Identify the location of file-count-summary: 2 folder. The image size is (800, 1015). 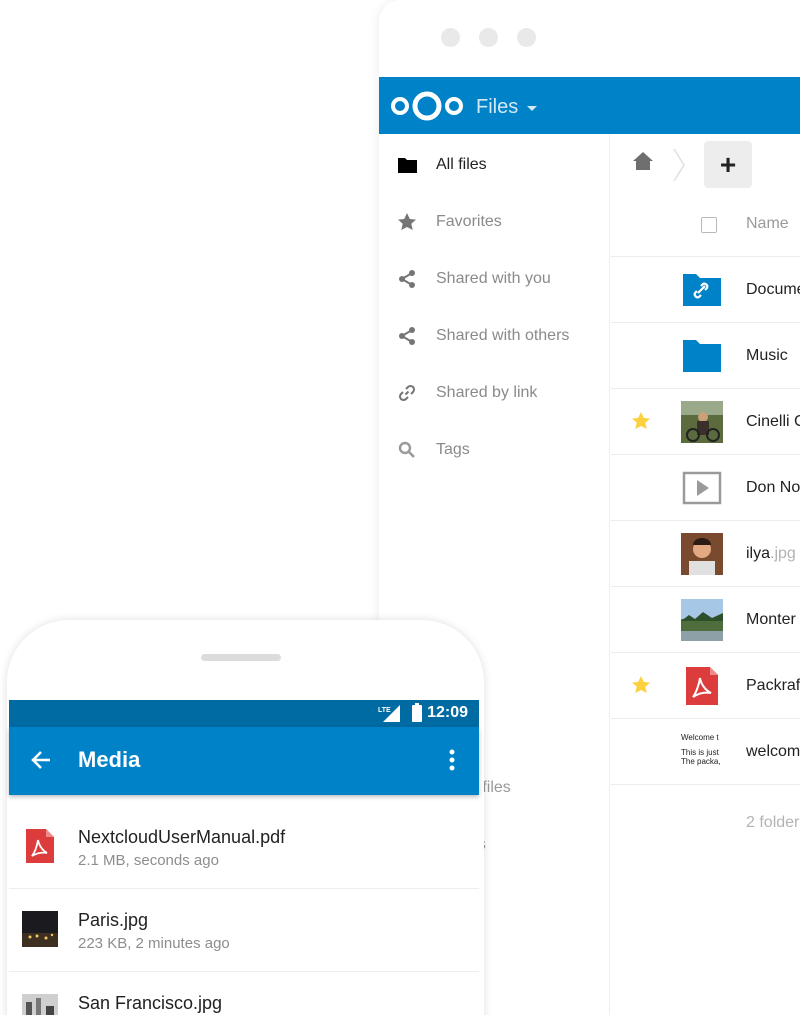
(773, 822).